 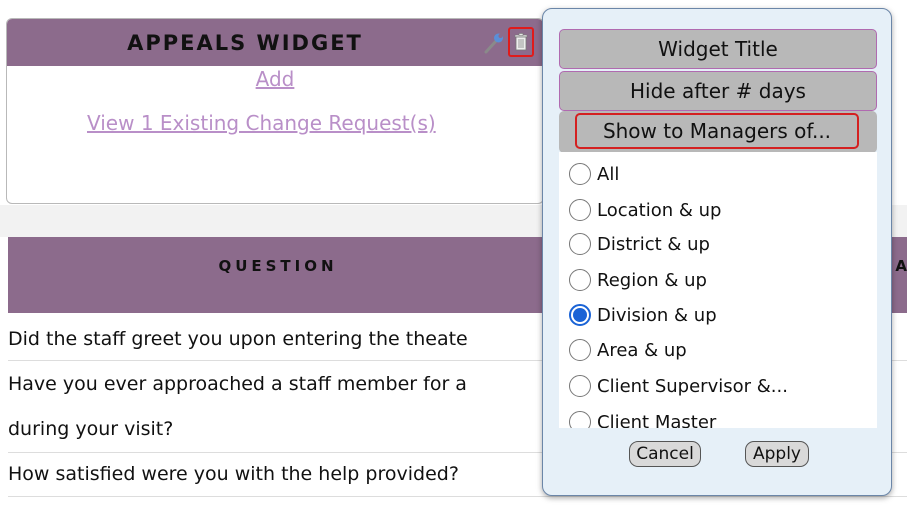 What do you see at coordinates (657, 315) in the screenshot?
I see `option-label: Division & up` at bounding box center [657, 315].